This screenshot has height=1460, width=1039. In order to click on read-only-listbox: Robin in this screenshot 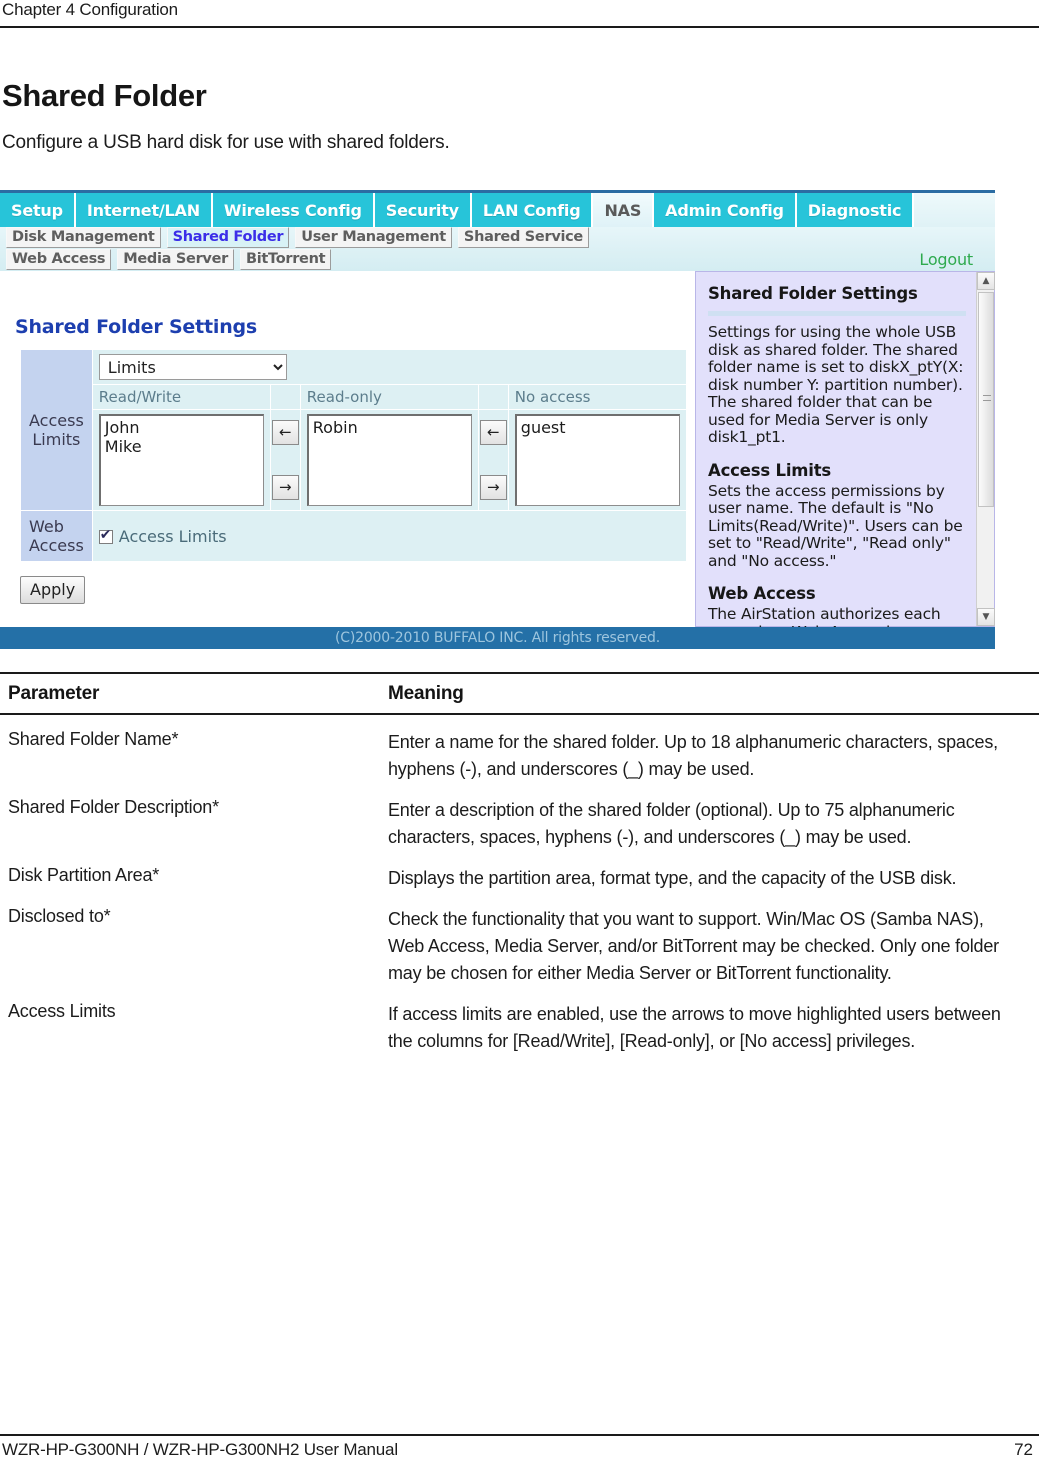, I will do `click(389, 460)`.